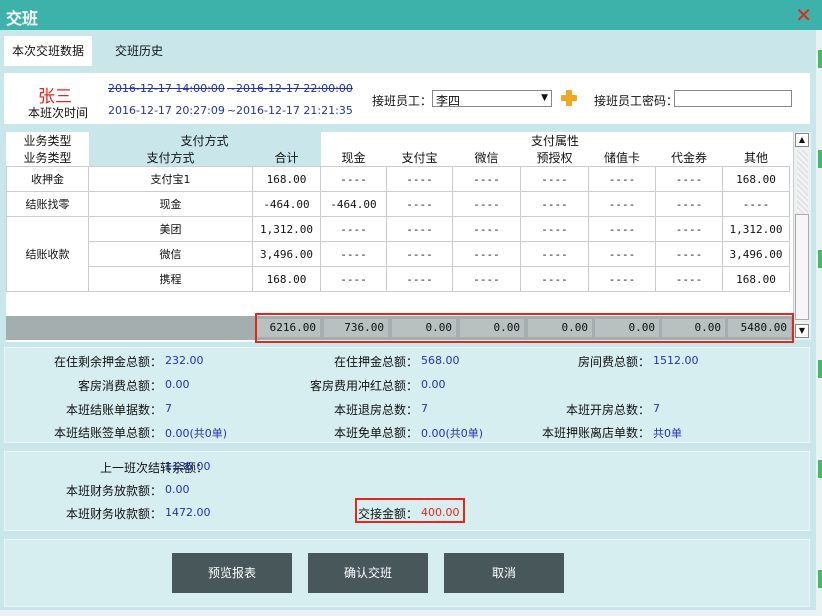  Describe the element at coordinates (166, 88) in the screenshot. I see `planned-start-time: 2016-12-17 14:00:00` at that location.